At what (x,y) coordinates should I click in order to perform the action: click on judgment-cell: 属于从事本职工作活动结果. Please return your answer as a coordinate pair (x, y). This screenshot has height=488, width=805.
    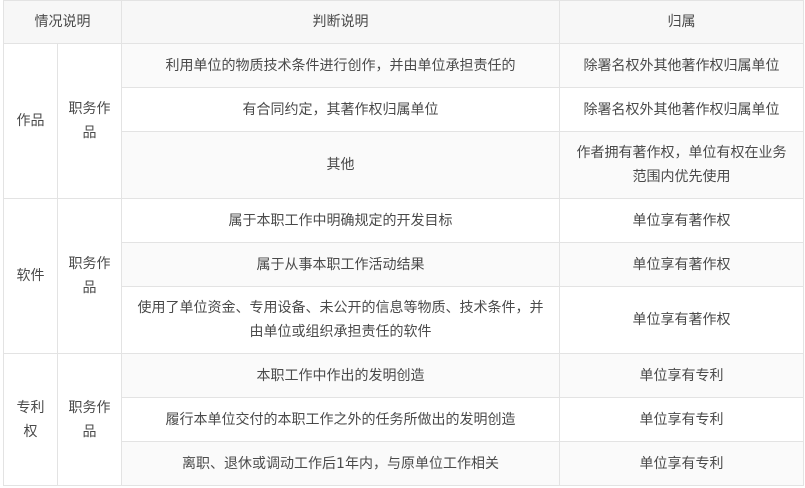
    Looking at the image, I should click on (340, 264).